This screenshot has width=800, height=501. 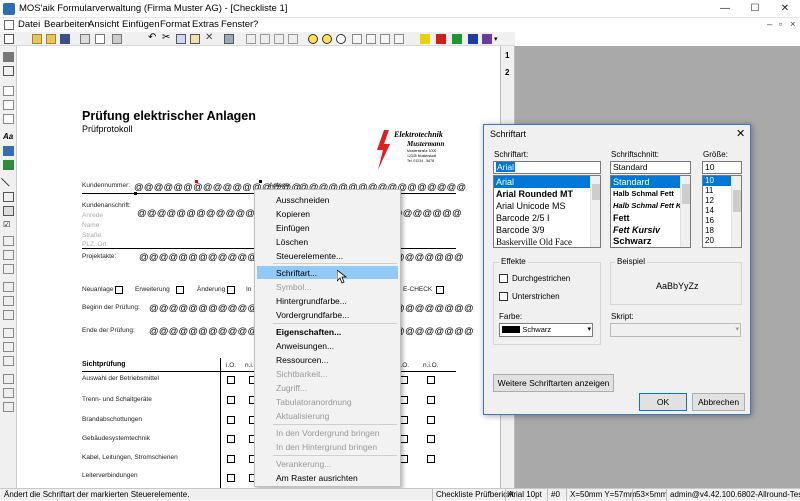 What do you see at coordinates (546, 330) in the screenshot?
I see `color-select: Schwarz ▾` at bounding box center [546, 330].